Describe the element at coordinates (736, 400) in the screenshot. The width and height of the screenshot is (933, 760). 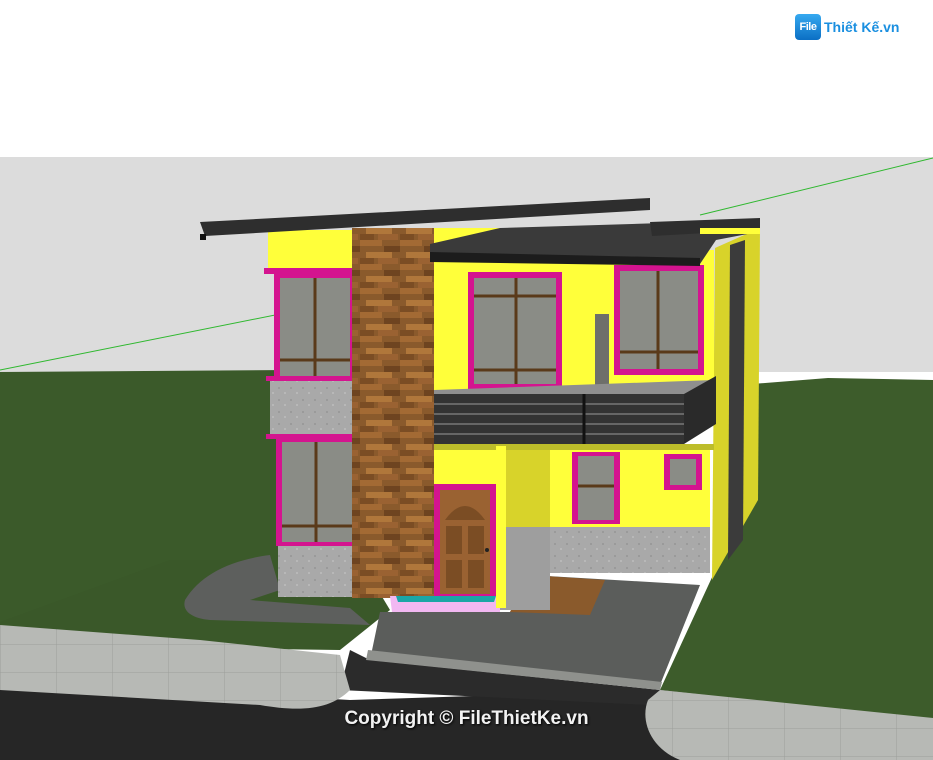
I see `side-wall-dark` at that location.